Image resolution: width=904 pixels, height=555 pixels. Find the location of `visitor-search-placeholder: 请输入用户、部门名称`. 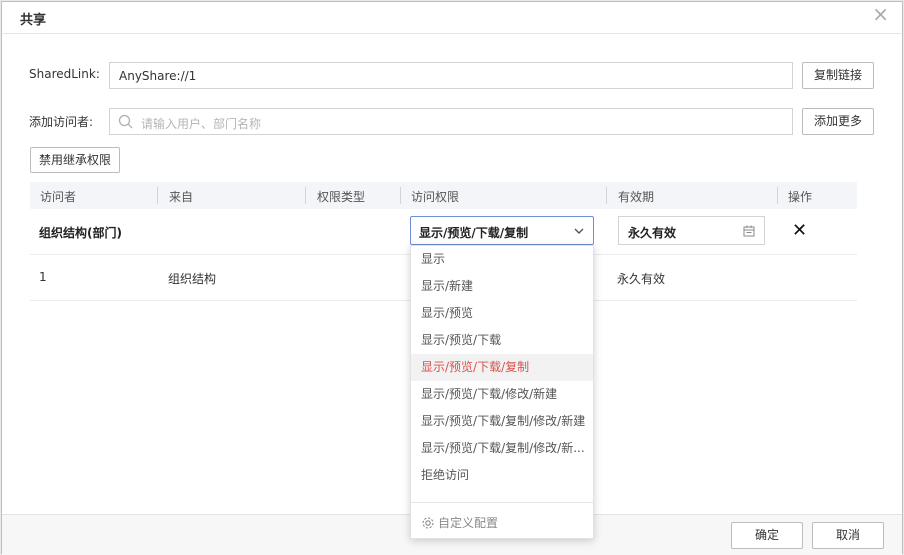

visitor-search-placeholder: 请输入用户、部门名称 is located at coordinates (201, 124).